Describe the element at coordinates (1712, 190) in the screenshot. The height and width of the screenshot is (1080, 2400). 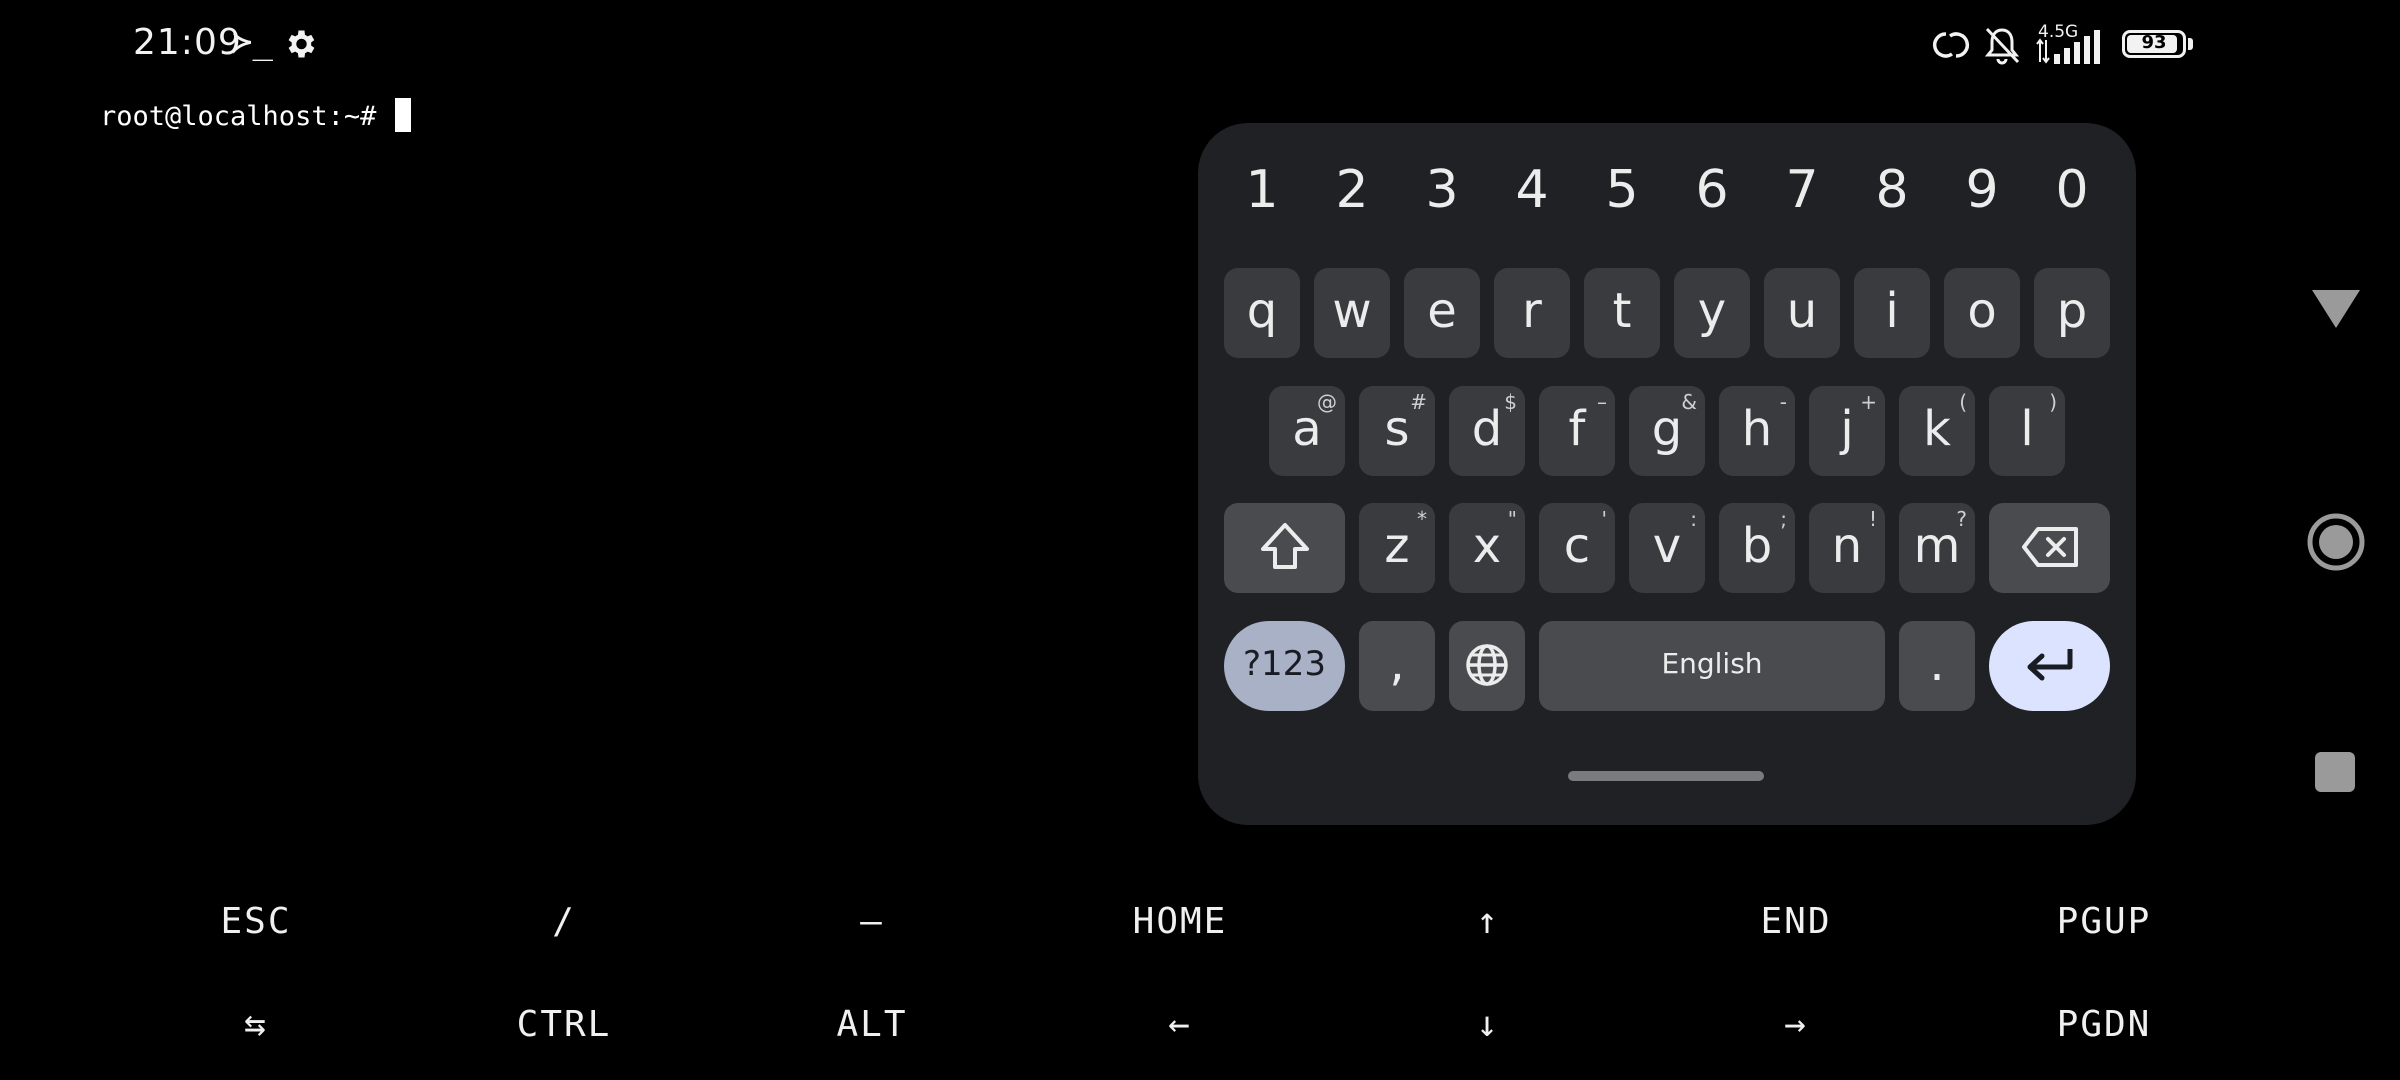
I see `key-6: 6` at that location.